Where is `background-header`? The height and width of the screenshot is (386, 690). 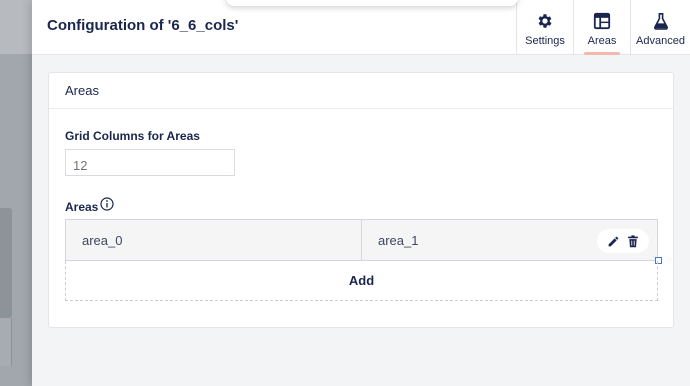 background-header is located at coordinates (16, 27).